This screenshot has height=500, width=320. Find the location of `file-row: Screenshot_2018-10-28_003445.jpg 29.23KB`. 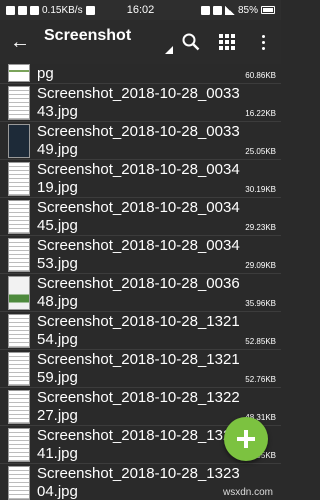

file-row: Screenshot_2018-10-28_003445.jpg 29.23KB is located at coordinates (140, 217).